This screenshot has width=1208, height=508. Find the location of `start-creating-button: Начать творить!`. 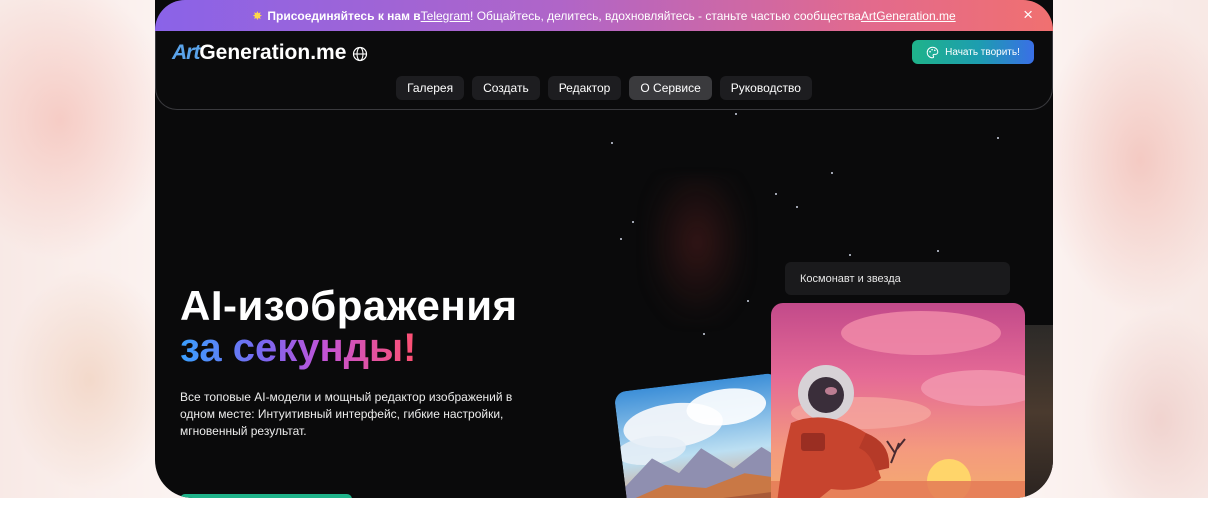

start-creating-button: Начать творить! is located at coordinates (973, 52).